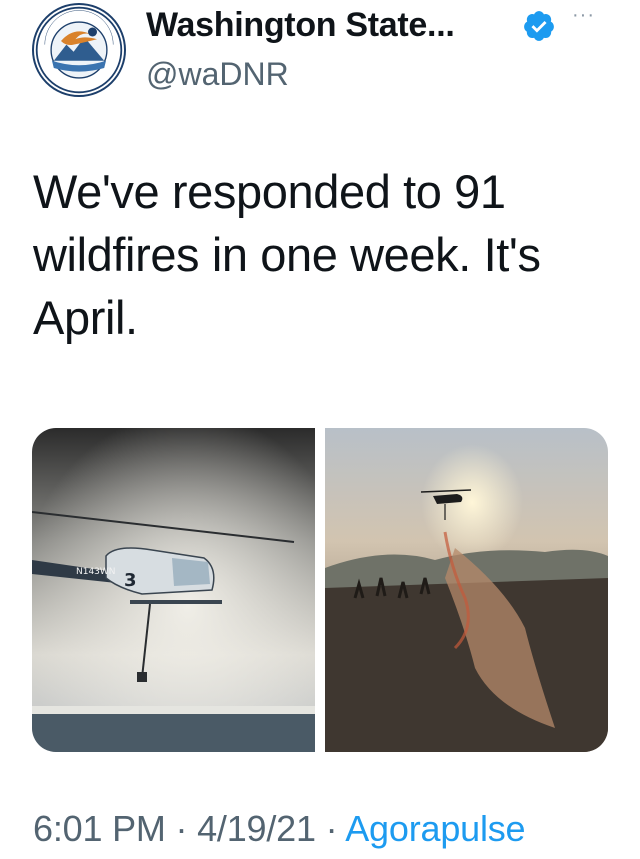 This screenshot has width=640, height=859. I want to click on avatar, so click(79, 50).